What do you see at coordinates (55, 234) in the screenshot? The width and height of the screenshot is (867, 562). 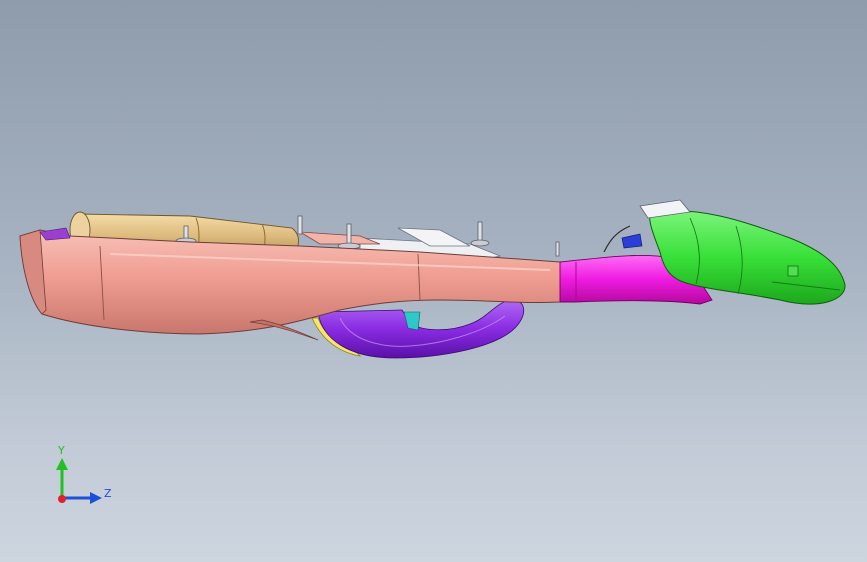 I see `housing-left-bracket` at bounding box center [55, 234].